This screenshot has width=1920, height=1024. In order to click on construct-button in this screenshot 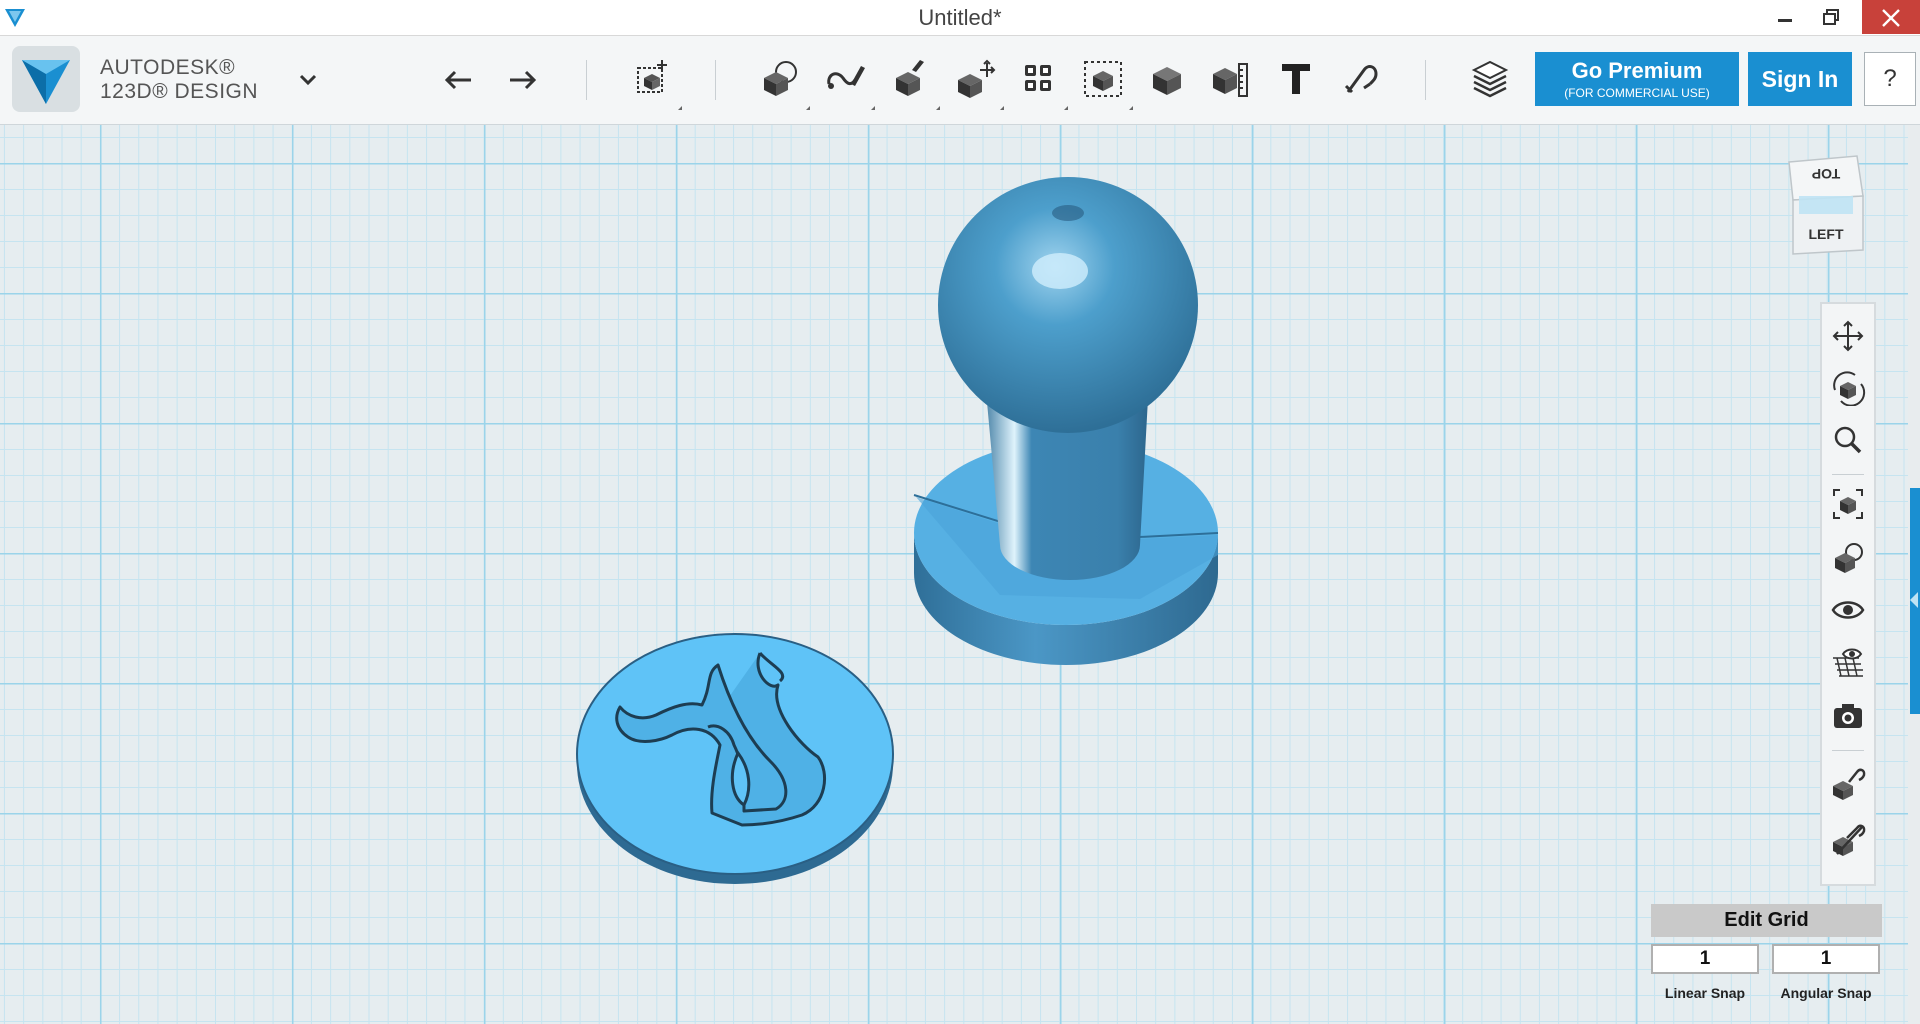, I will do `click(910, 79)`.